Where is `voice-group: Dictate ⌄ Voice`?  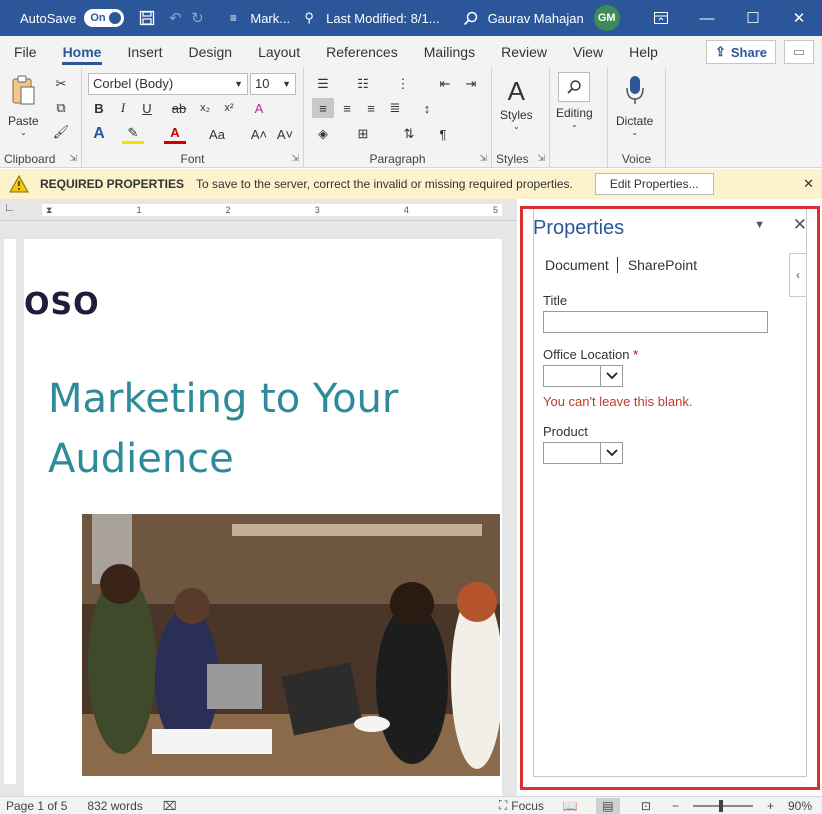 voice-group: Dictate ⌄ Voice is located at coordinates (637, 118).